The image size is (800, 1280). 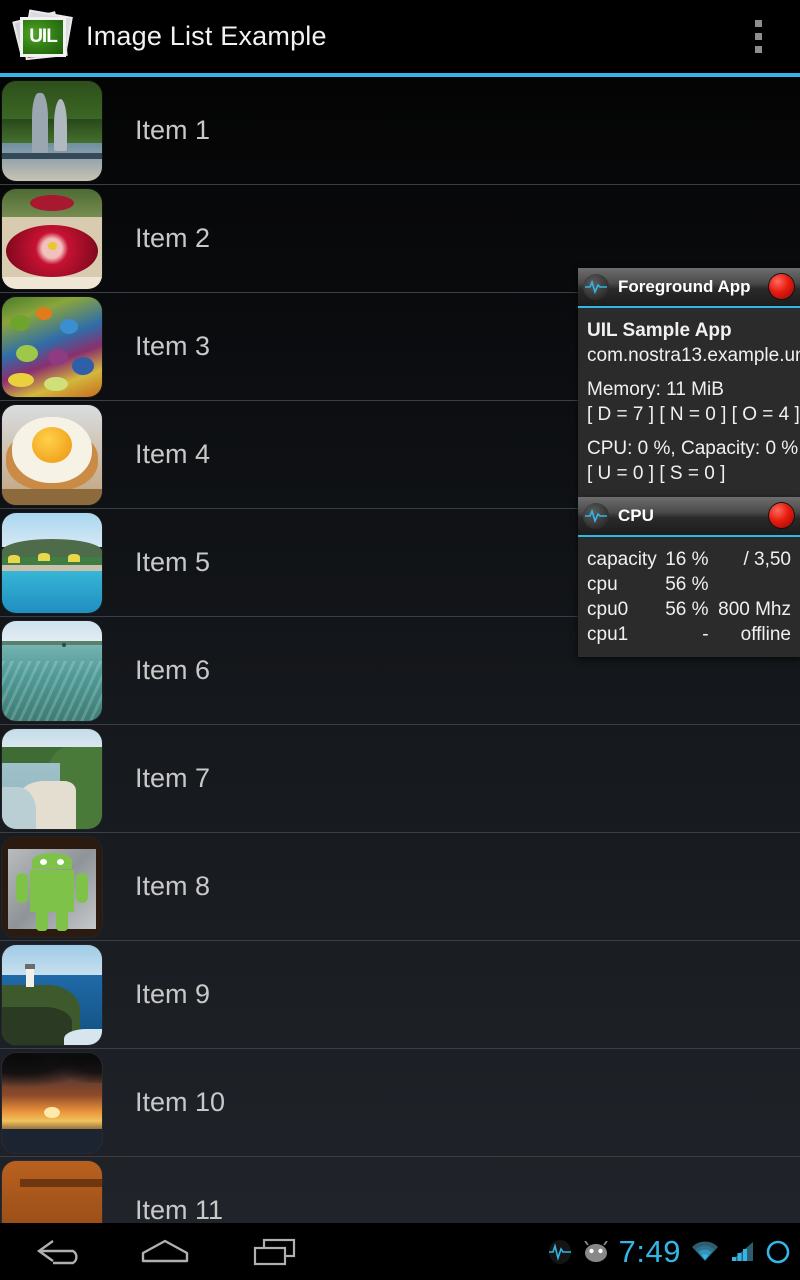 I want to click on panel-line: [ D = 7 ] [ N = 0 ] [ O = 4 ], so click(x=693, y=414).